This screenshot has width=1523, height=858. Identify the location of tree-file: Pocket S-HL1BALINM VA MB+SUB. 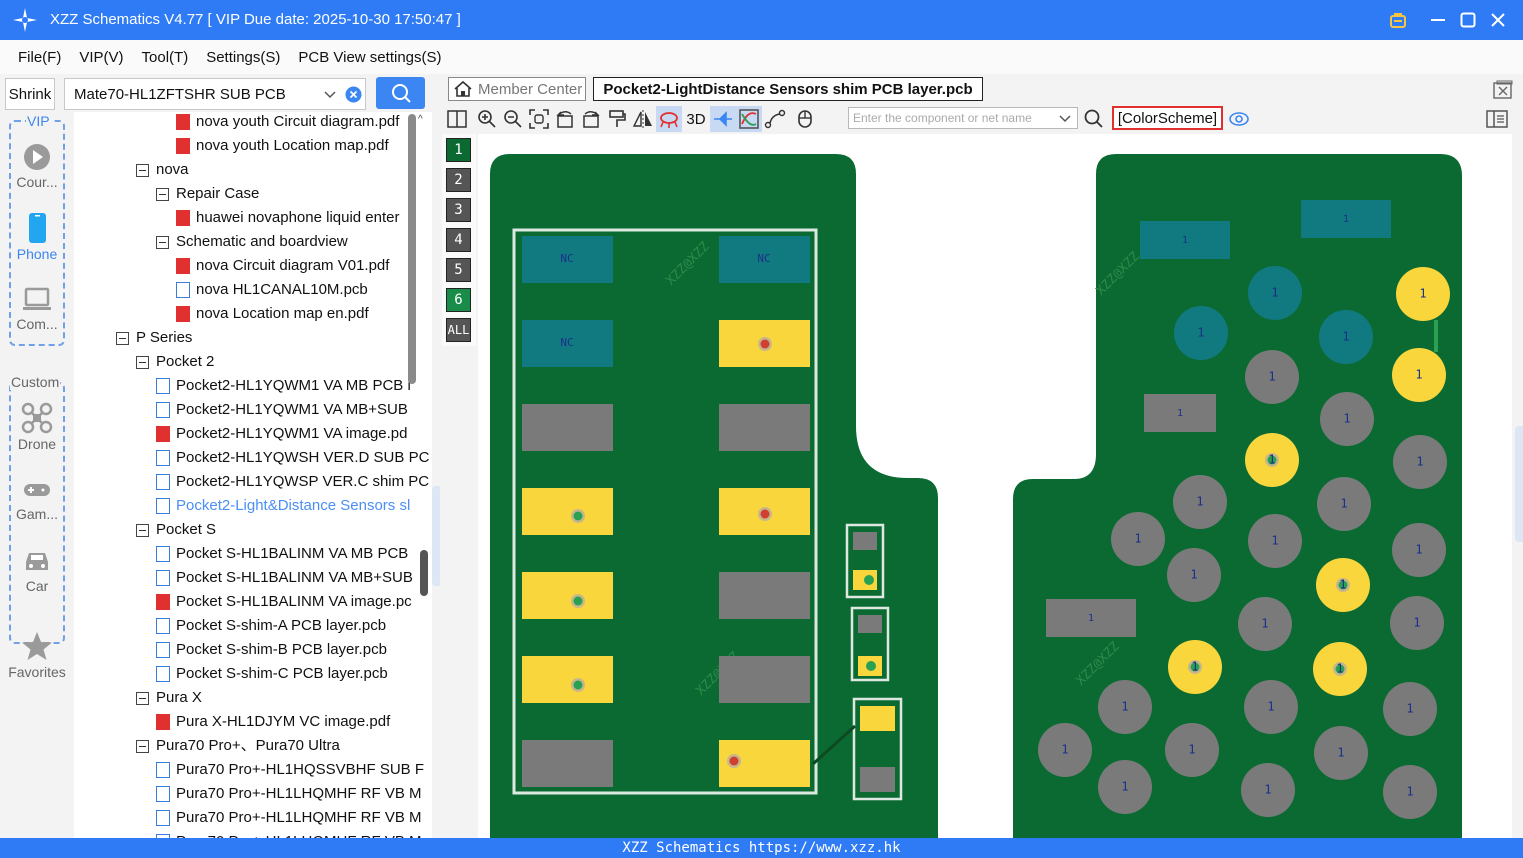
(284, 578).